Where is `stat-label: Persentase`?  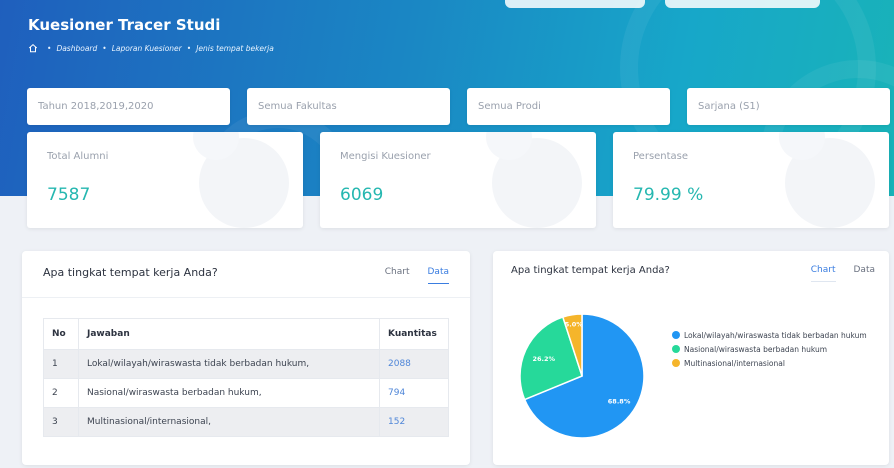 stat-label: Persentase is located at coordinates (661, 156).